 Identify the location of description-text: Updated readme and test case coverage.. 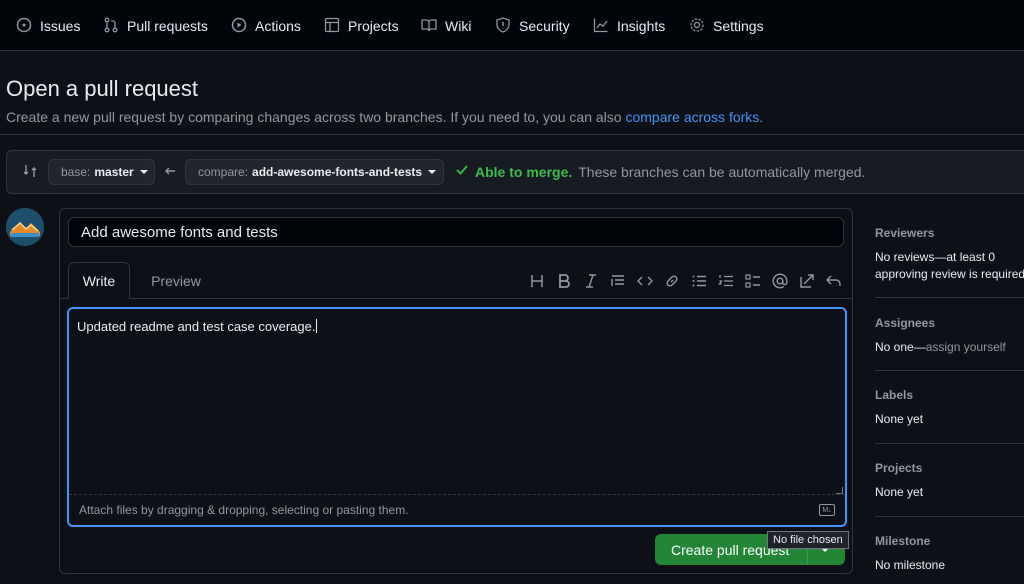
(197, 326).